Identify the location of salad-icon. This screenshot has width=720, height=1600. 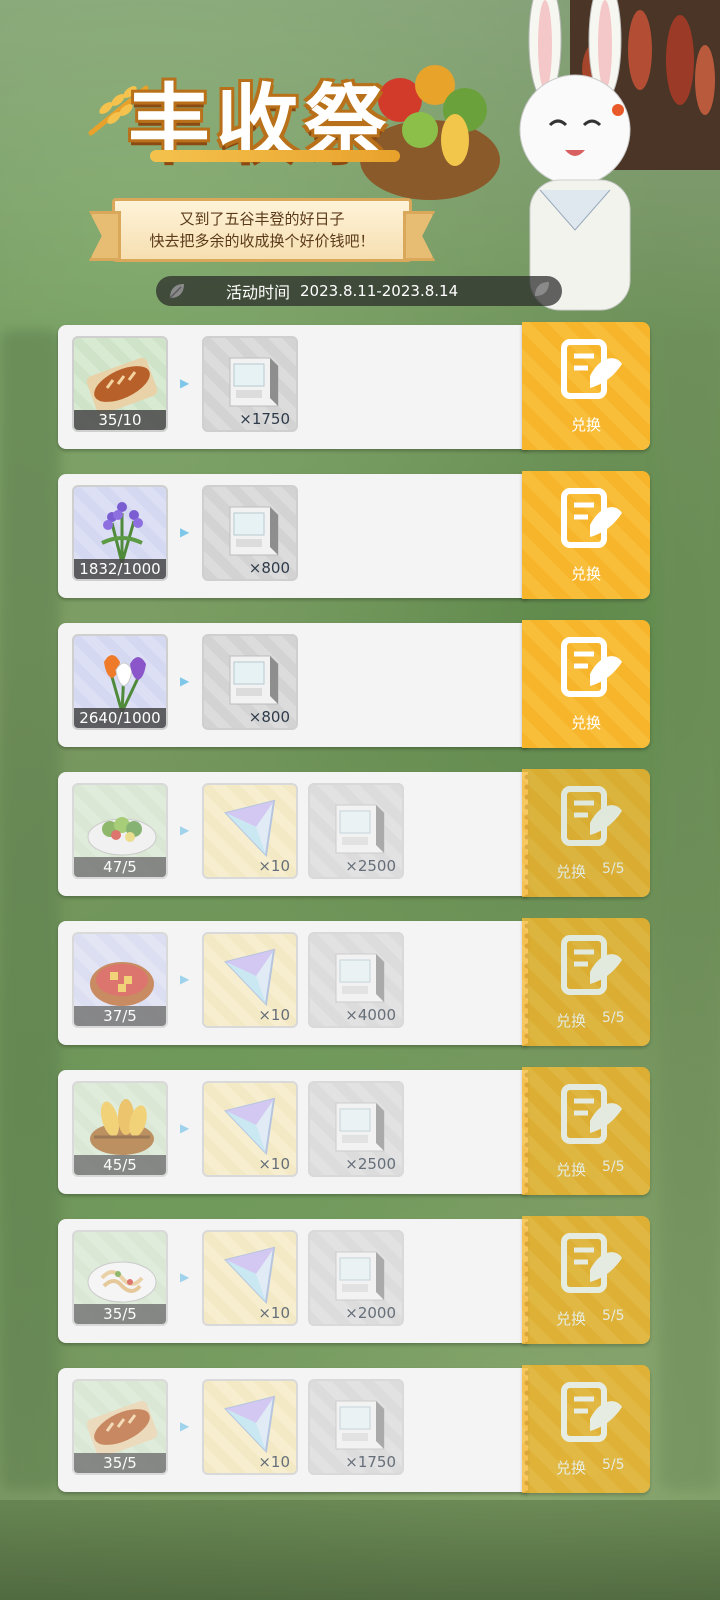
(122, 836).